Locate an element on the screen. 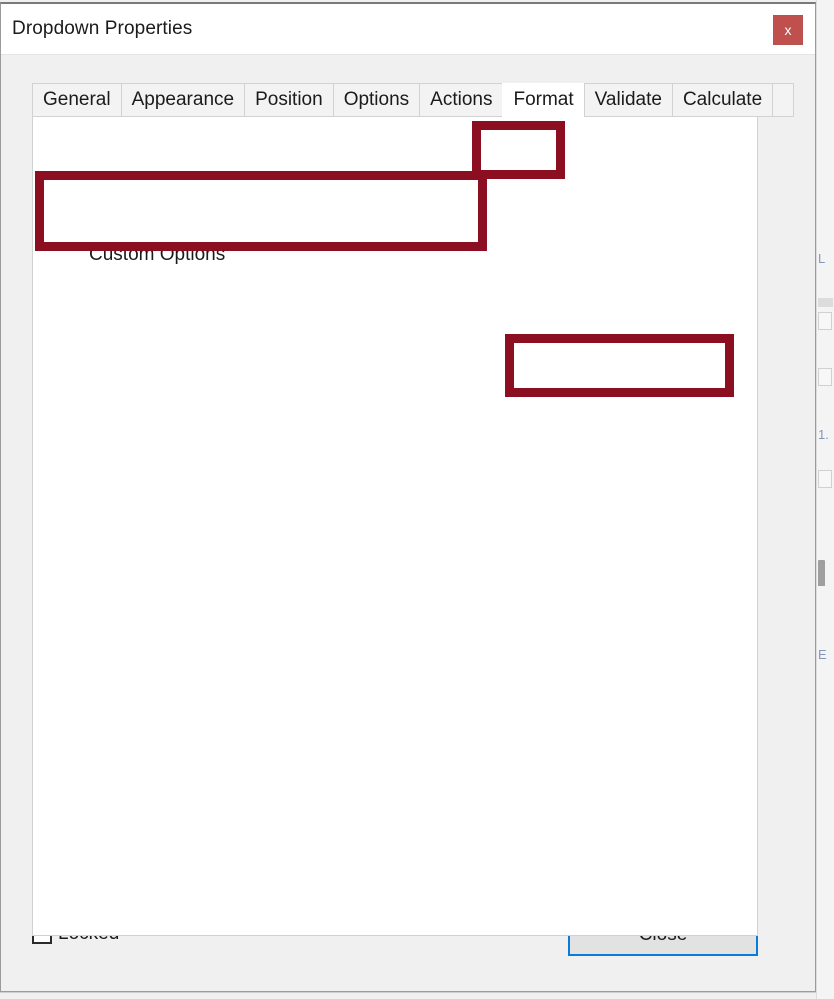  tab-strip-filler is located at coordinates (783, 100).